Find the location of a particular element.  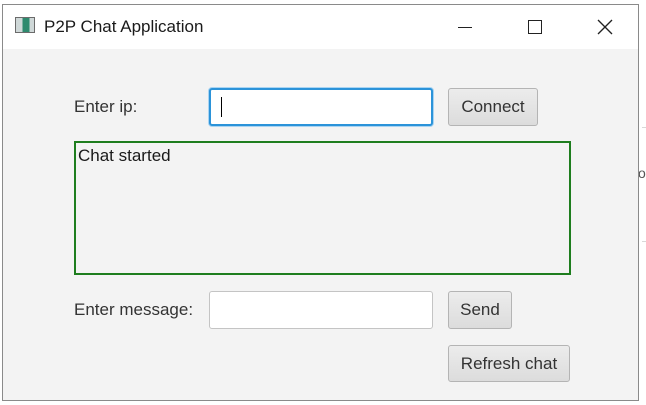

maximize-button is located at coordinates (535, 27).